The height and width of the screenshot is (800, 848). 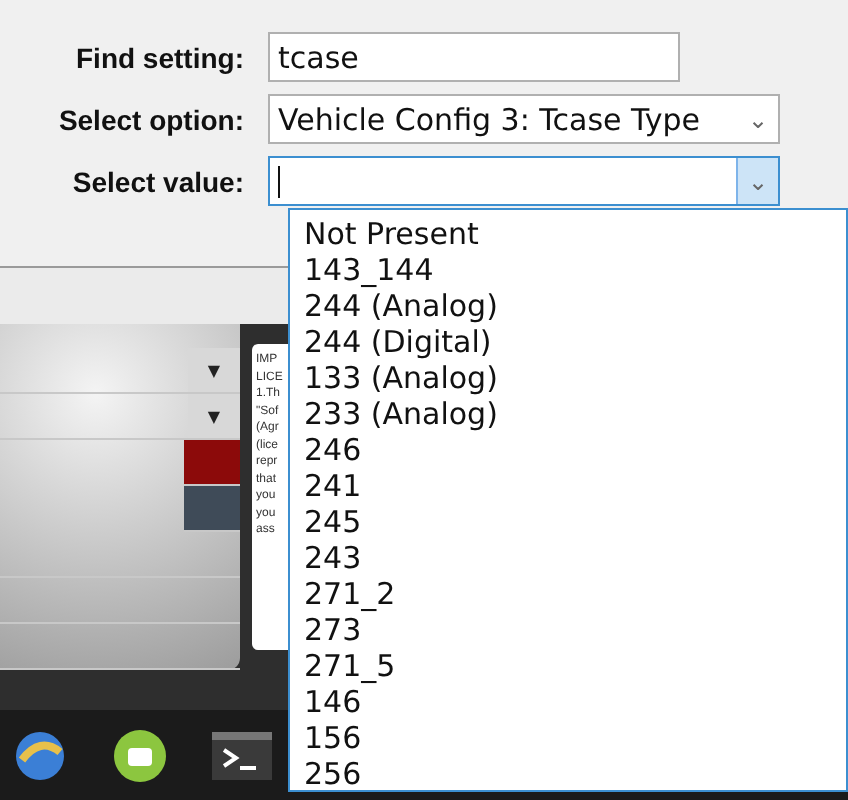 What do you see at coordinates (350, 666) in the screenshot?
I see `dropdown-option: 271_5` at bounding box center [350, 666].